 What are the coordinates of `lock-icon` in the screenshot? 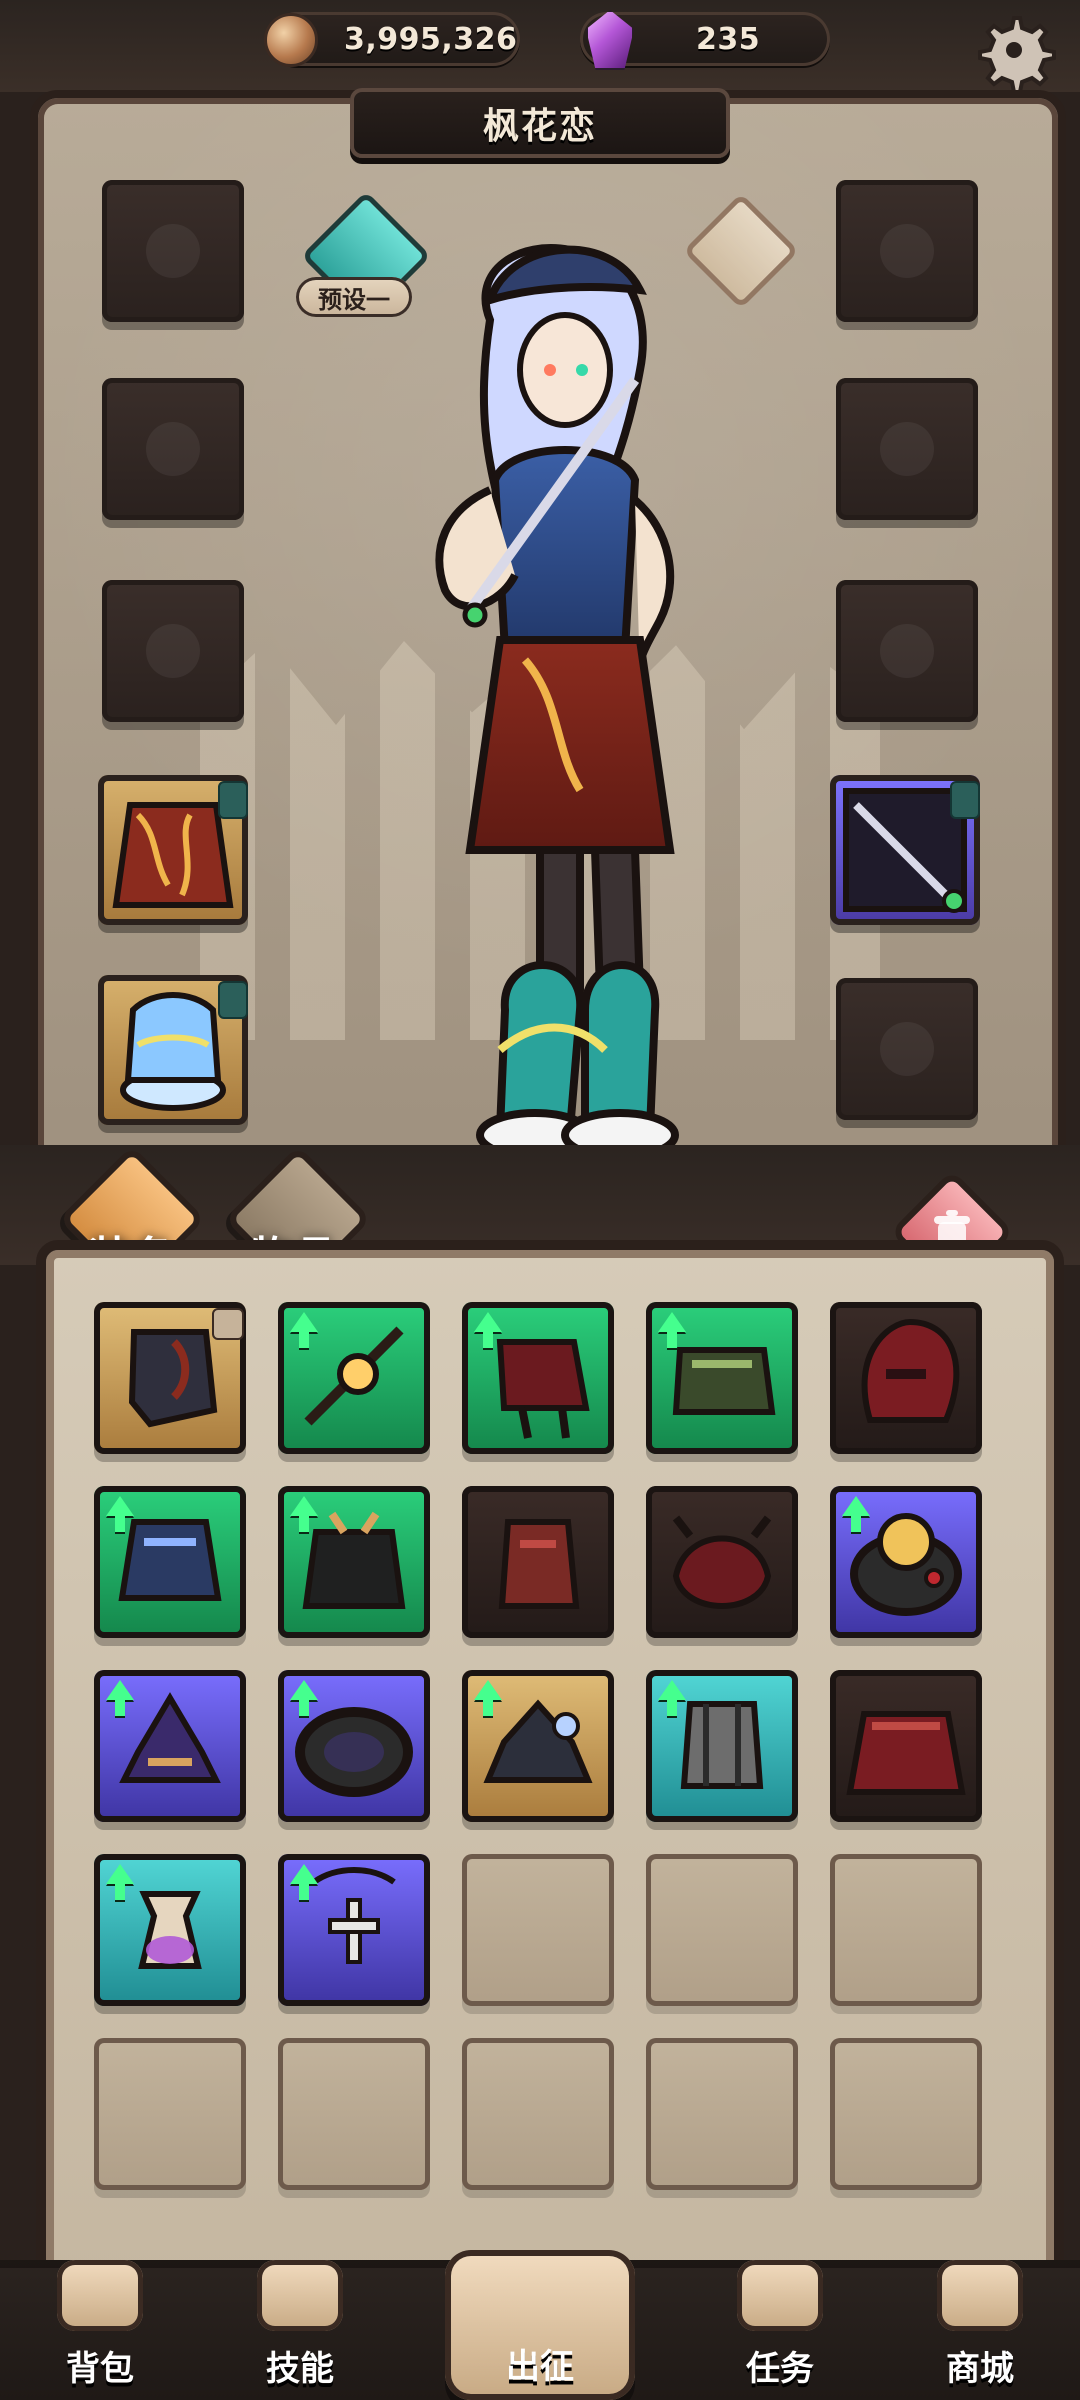 It's located at (228, 1324).